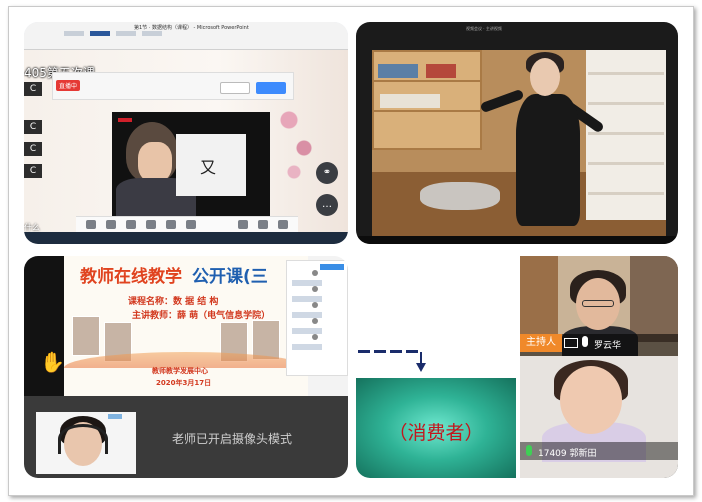  What do you see at coordinates (151, 224) in the screenshot?
I see `whiteboard-icon` at bounding box center [151, 224].